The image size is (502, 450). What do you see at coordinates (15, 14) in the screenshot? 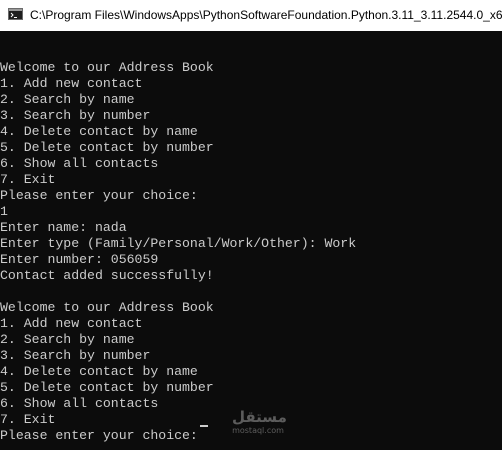
I see `terminal-icon` at bounding box center [15, 14].